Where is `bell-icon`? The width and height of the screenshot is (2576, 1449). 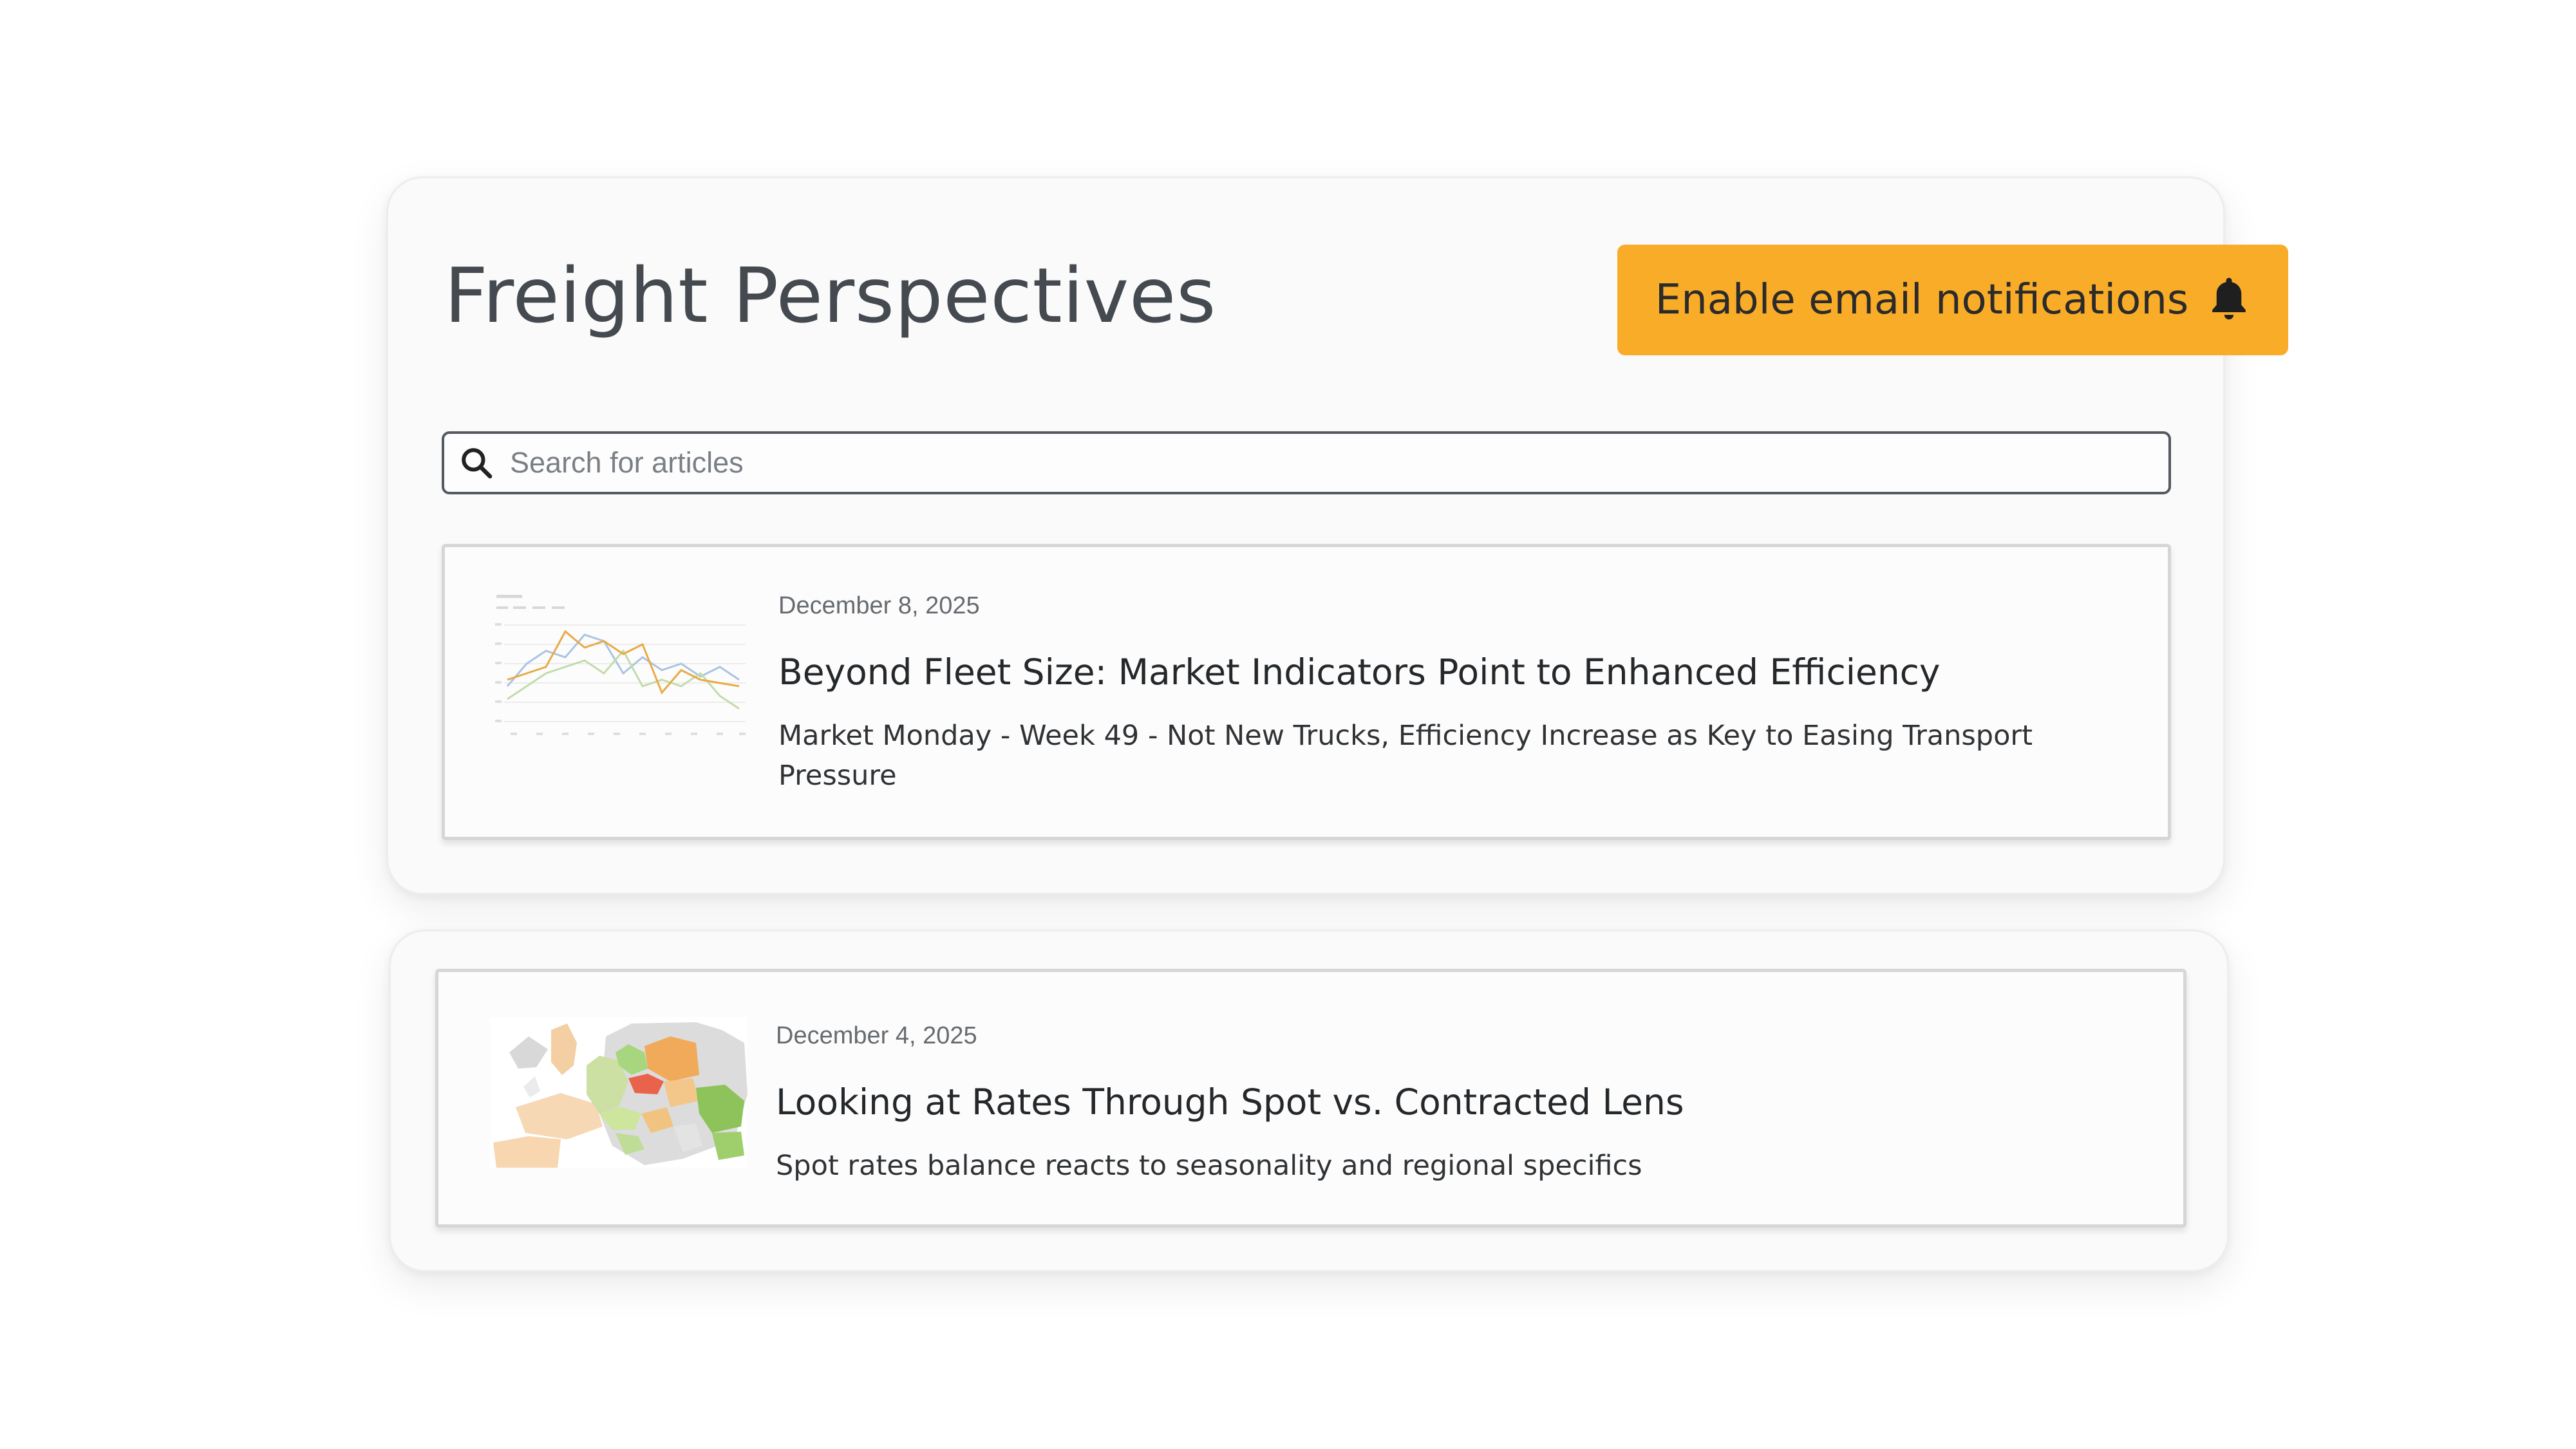 bell-icon is located at coordinates (2229, 298).